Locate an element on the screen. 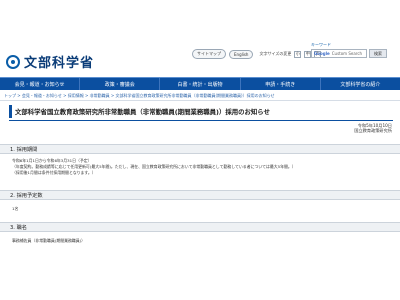  nav-item-publications: 白書・統計・出版物 is located at coordinates (200, 84).